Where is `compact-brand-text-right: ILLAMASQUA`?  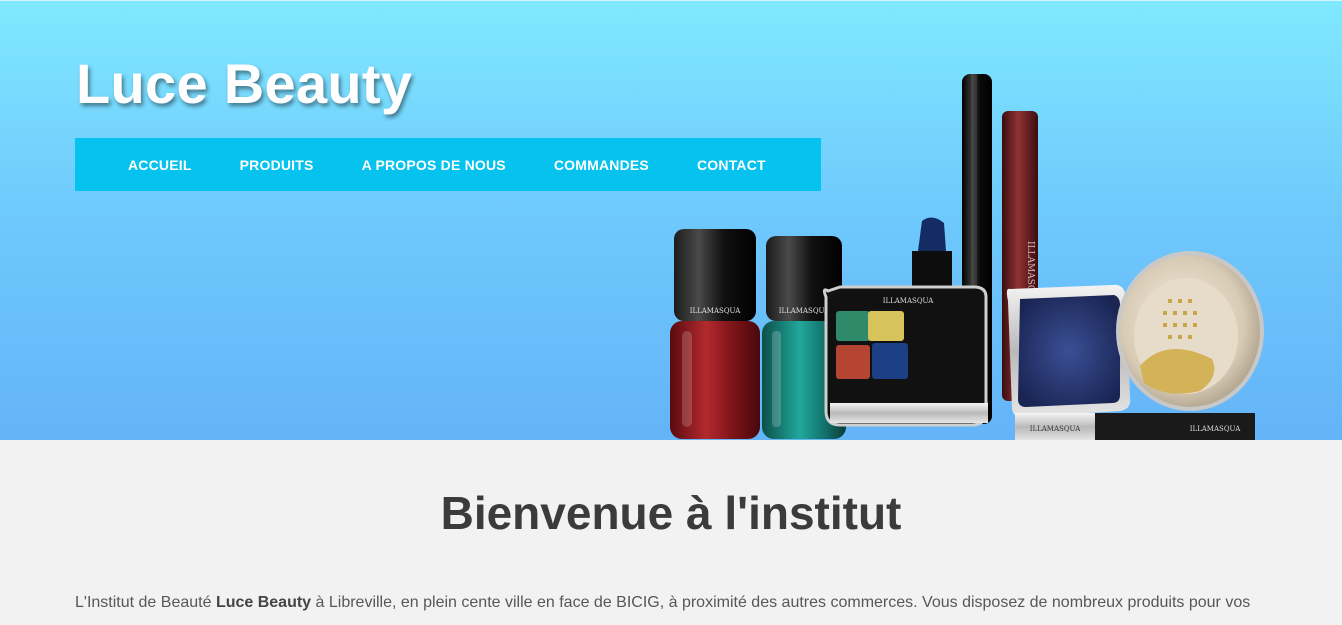
compact-brand-text-right: ILLAMASQUA is located at coordinates (1216, 429).